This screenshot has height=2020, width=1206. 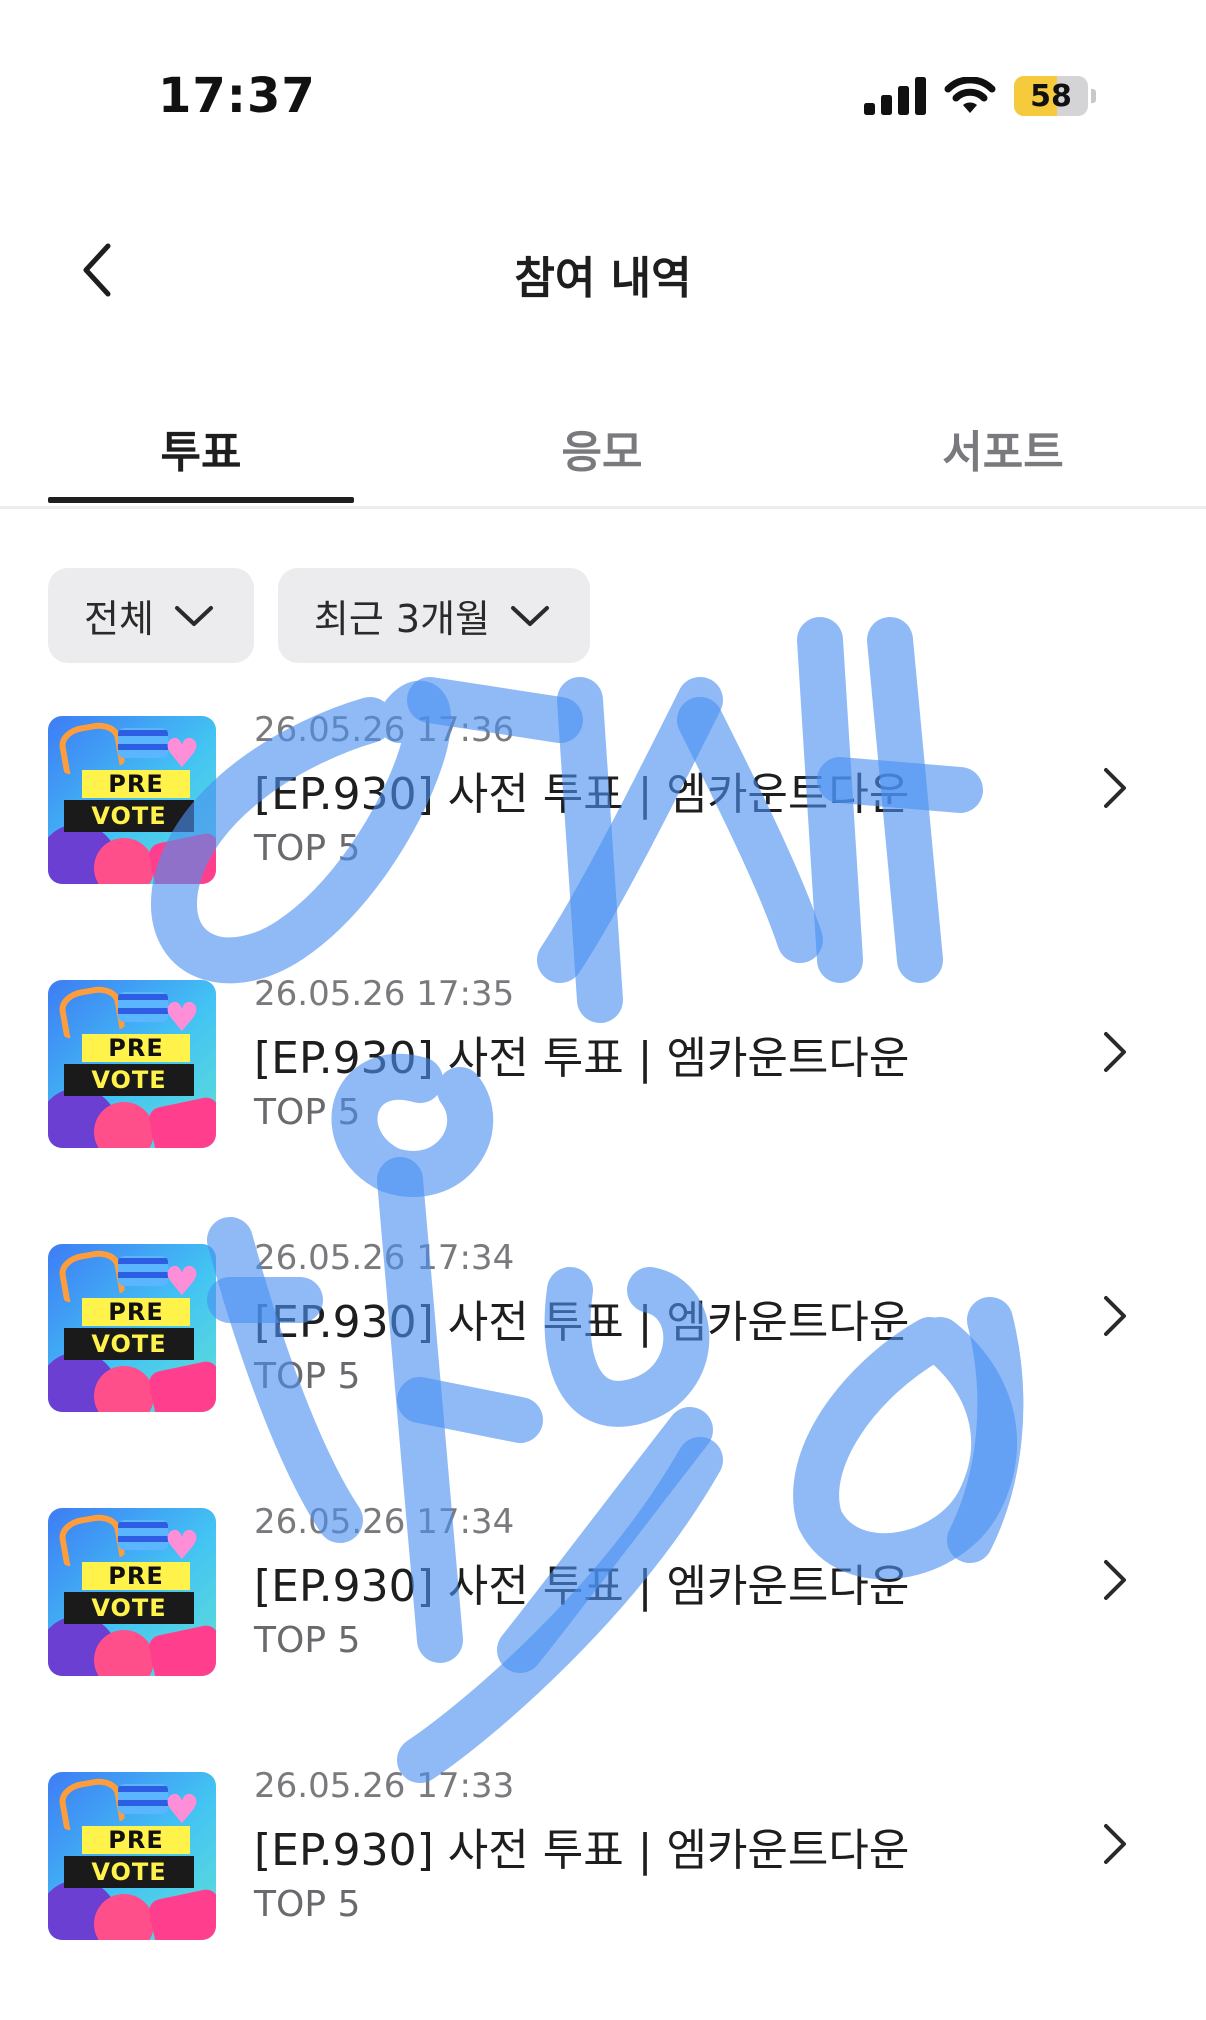 I want to click on battery-percent: 58, so click(x=1051, y=96).